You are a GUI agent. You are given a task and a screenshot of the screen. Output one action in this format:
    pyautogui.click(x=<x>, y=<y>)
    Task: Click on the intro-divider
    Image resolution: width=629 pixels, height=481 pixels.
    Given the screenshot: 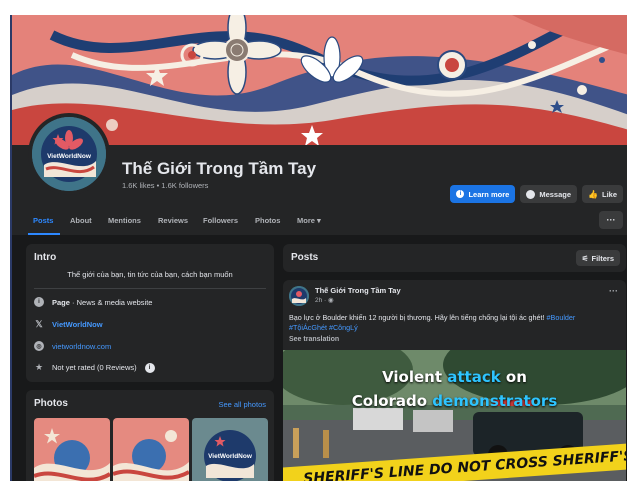 What is the action you would take?
    pyautogui.click(x=150, y=288)
    